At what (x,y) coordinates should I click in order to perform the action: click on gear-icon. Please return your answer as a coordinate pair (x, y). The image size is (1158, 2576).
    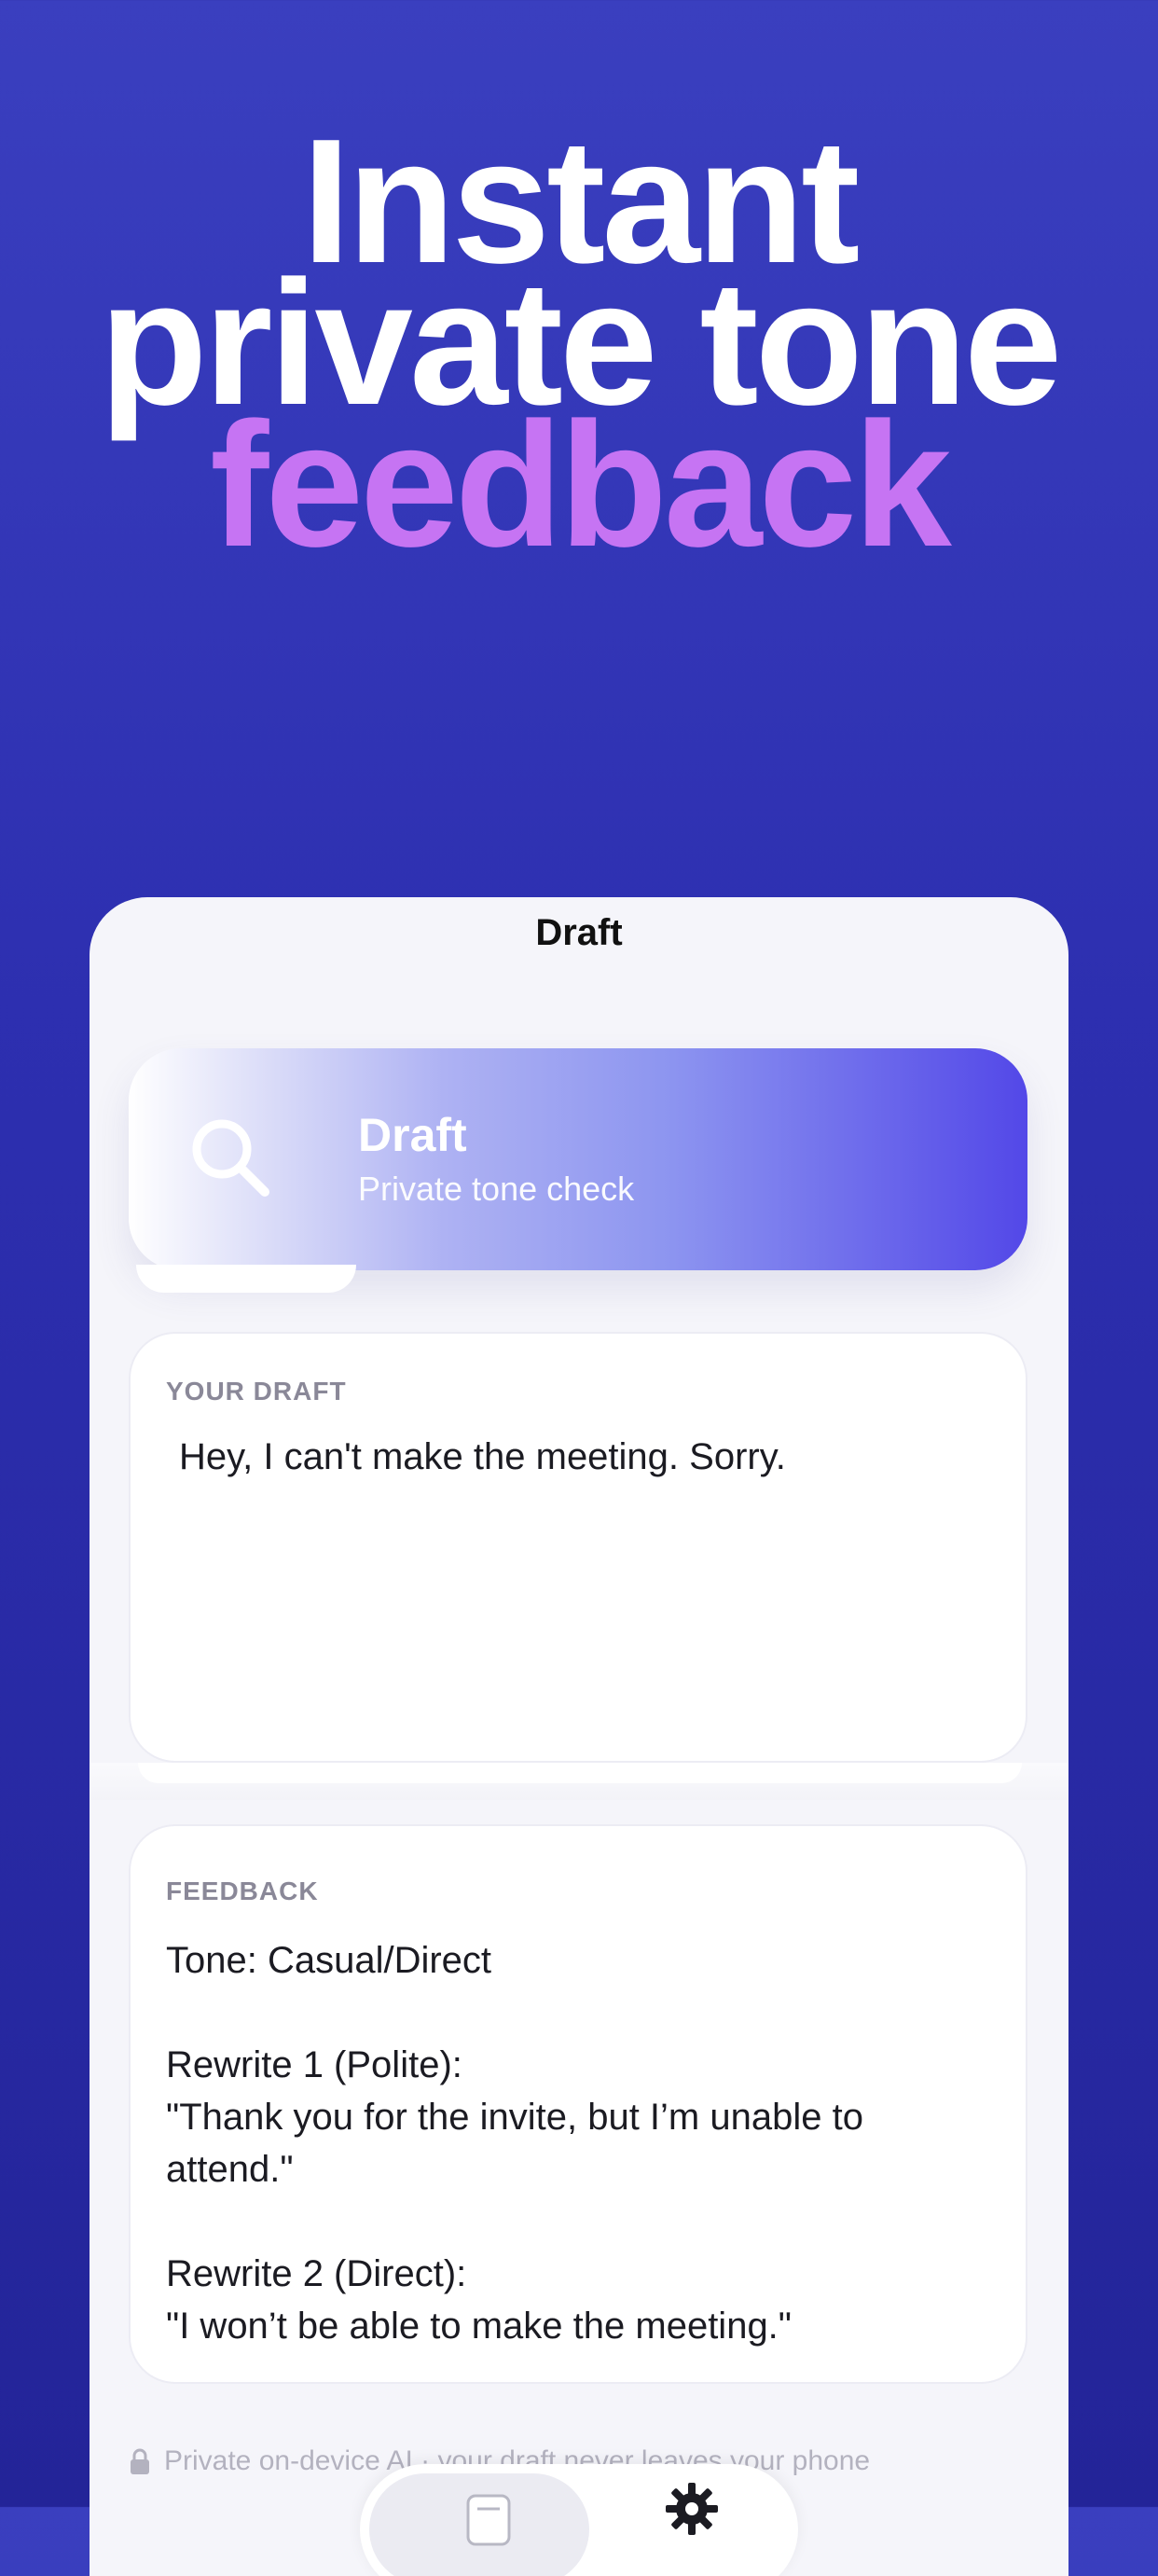
    Looking at the image, I should click on (692, 2509).